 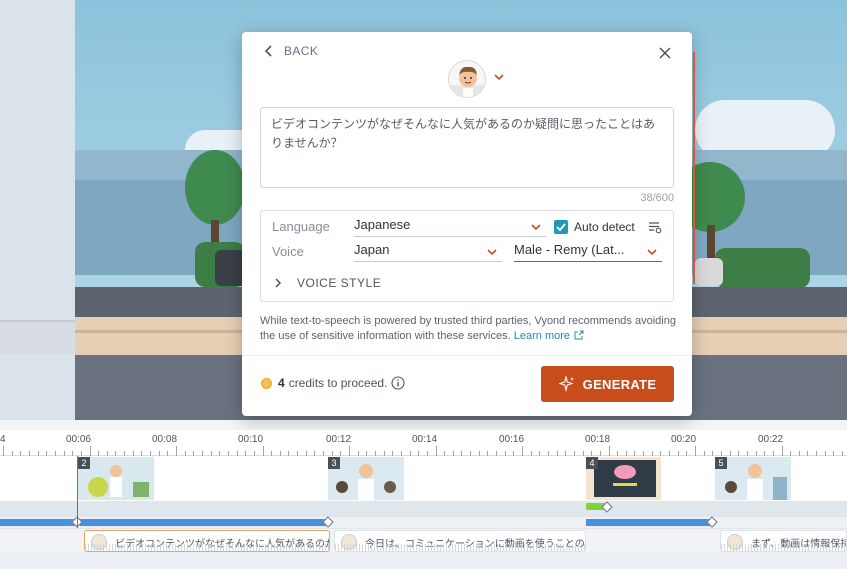 What do you see at coordinates (251, 439) in the screenshot?
I see `tick-label: 00:10` at bounding box center [251, 439].